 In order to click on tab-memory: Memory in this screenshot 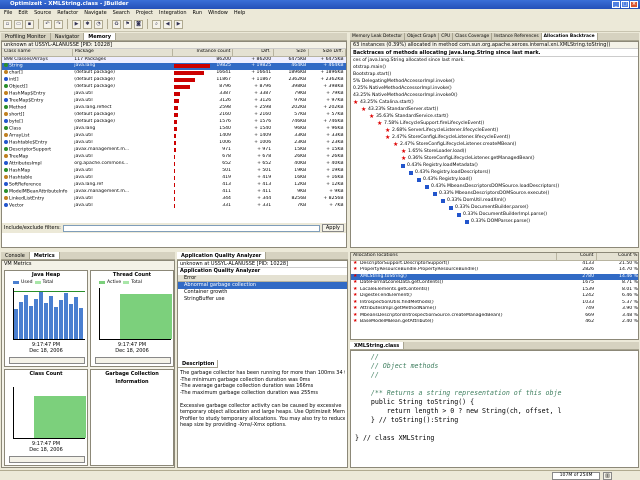, I will do `click(100, 36)`.